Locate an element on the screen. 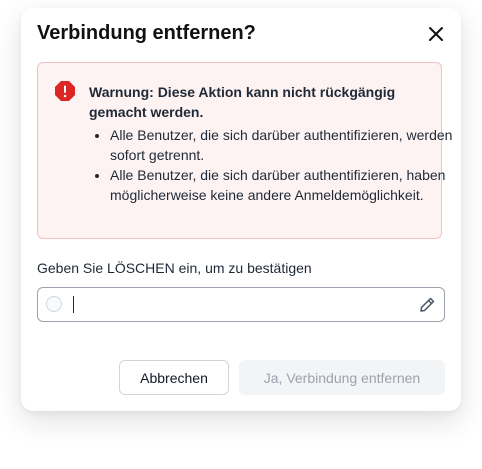 This screenshot has width=482, height=469. circle-icon is located at coordinates (54, 304).